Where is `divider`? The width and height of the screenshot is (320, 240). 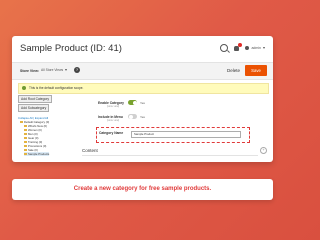
divider is located at coordinates (170, 155).